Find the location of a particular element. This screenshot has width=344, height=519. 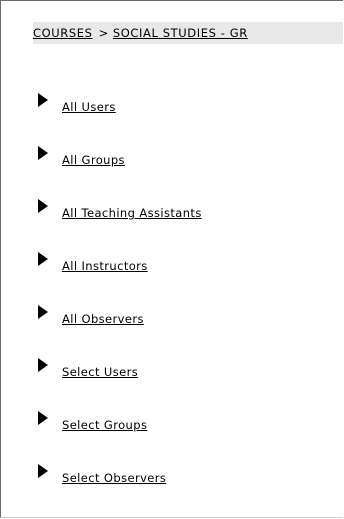

all-users-link: All Users is located at coordinates (89, 107).